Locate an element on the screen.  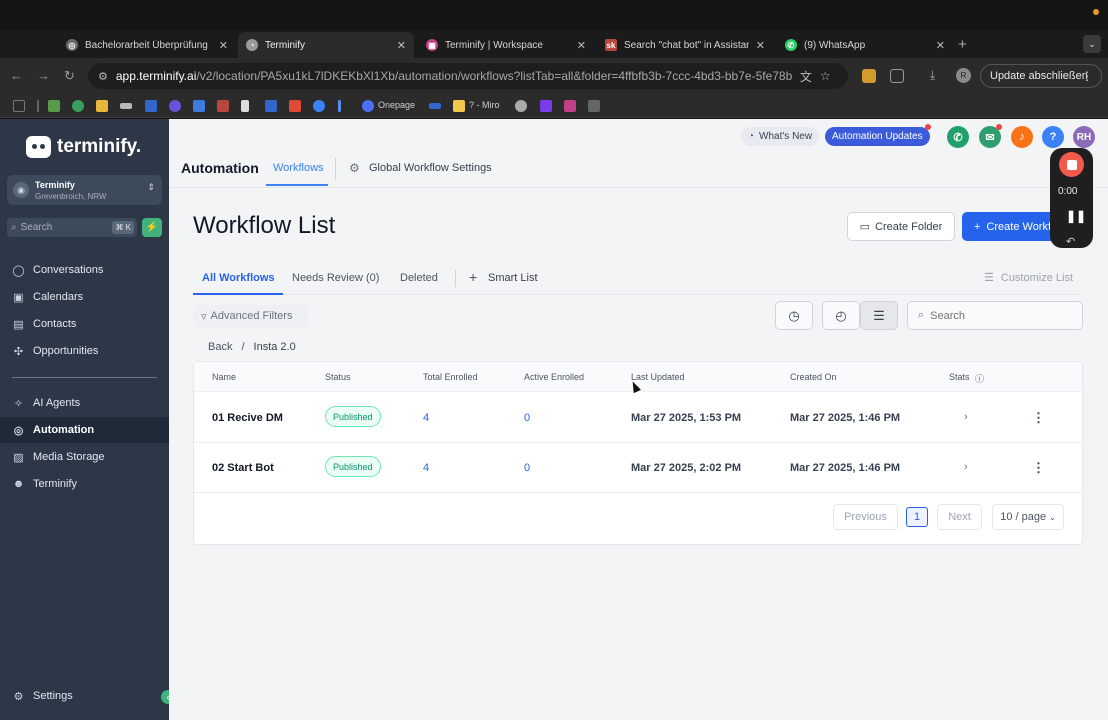
column-header-total-enrolled: Total Enrolled is located at coordinates (450, 377).